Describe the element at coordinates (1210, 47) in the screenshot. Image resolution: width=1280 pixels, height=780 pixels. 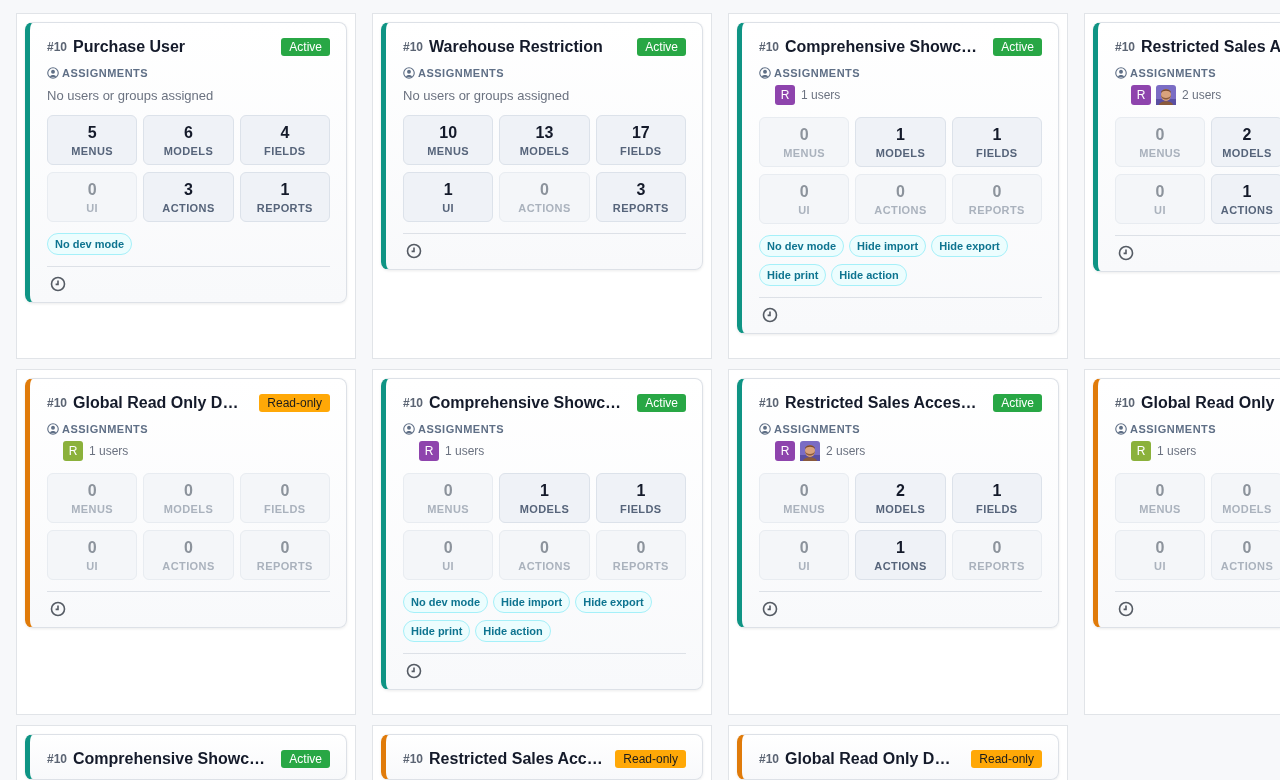
I see `card-title: Restricted Sales A` at that location.